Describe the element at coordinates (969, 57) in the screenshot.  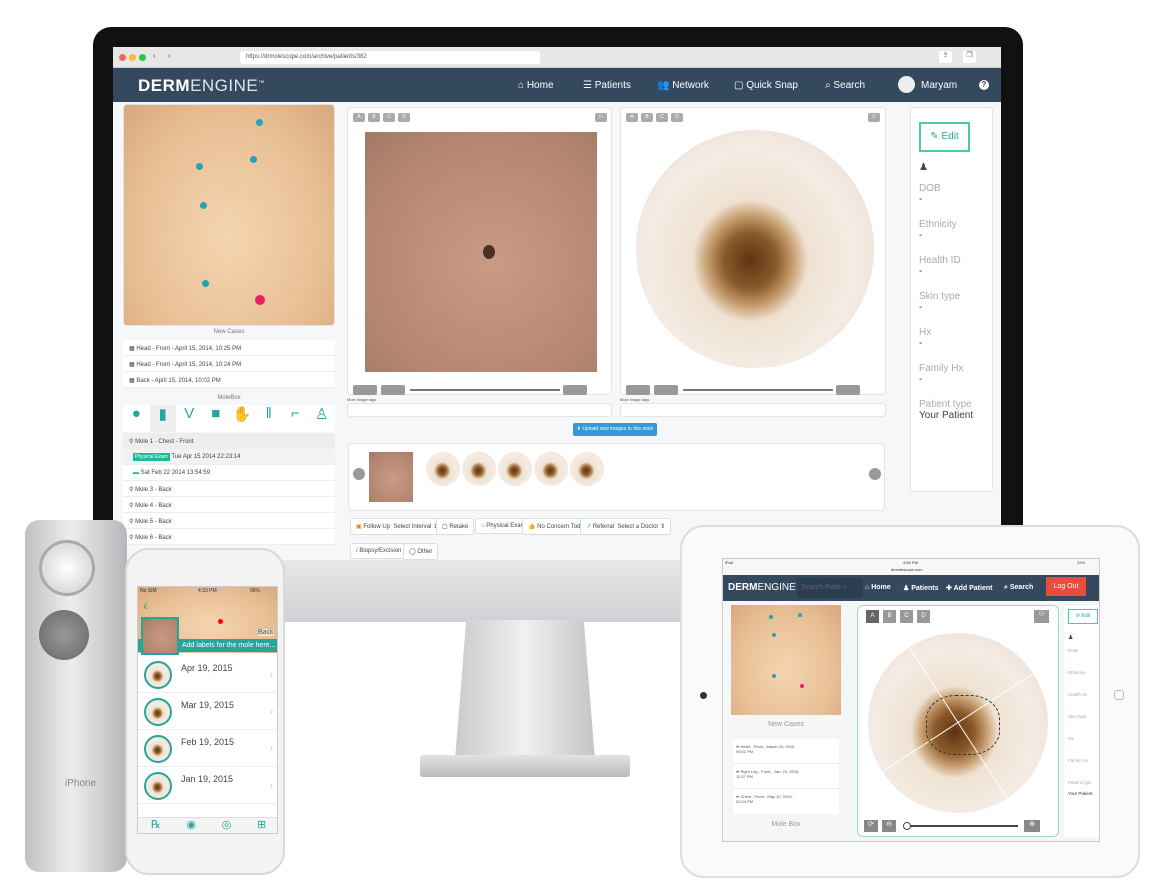
I see `tabs-icon: ❐` at that location.